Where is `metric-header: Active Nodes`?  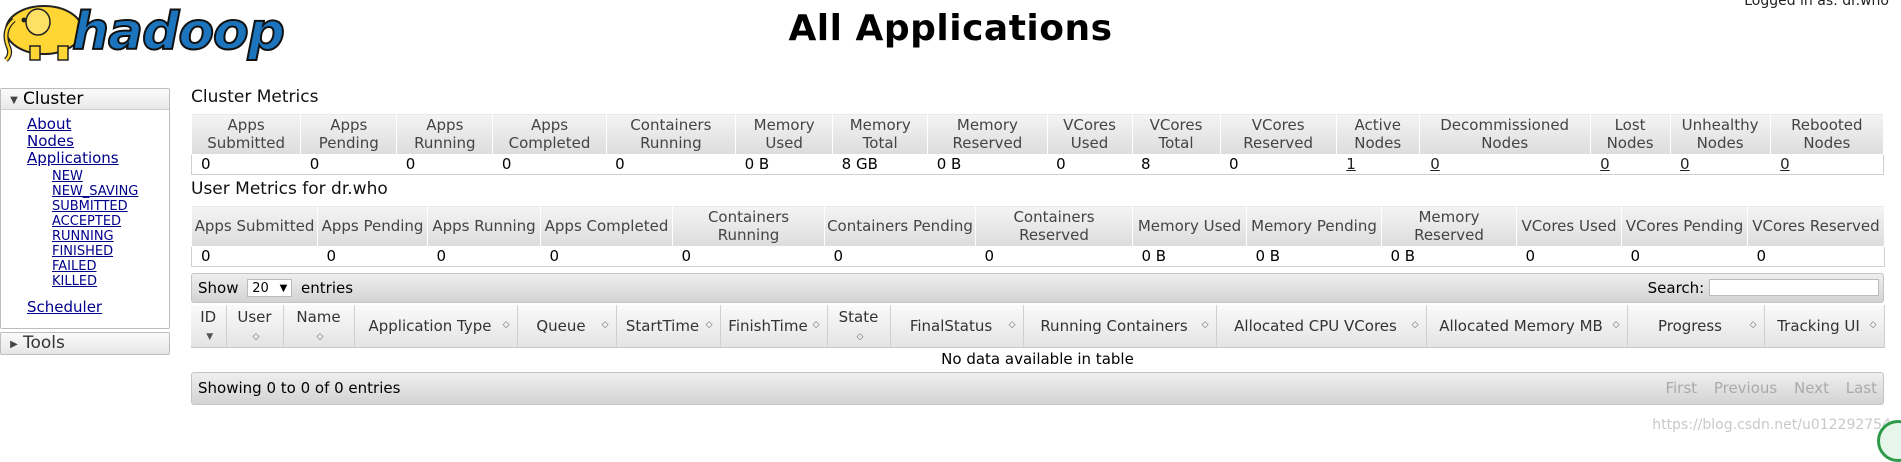
metric-header: Active Nodes is located at coordinates (1377, 134).